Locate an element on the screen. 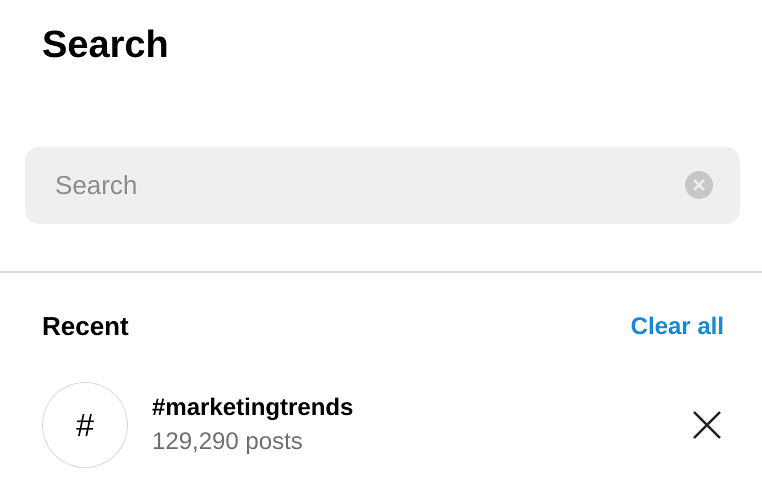  section-heading: Recent is located at coordinates (85, 326).